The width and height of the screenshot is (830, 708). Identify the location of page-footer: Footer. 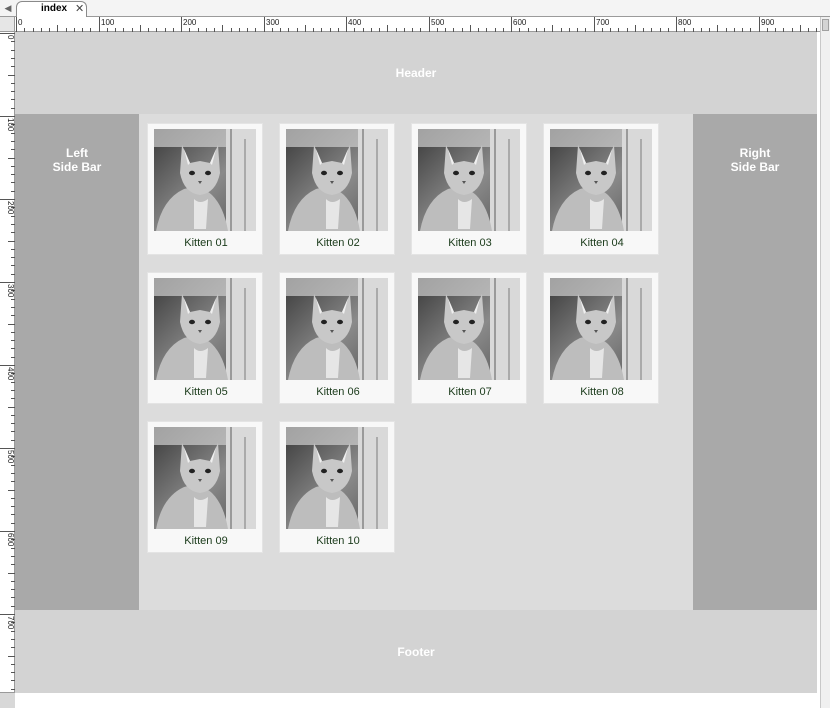
(416, 651).